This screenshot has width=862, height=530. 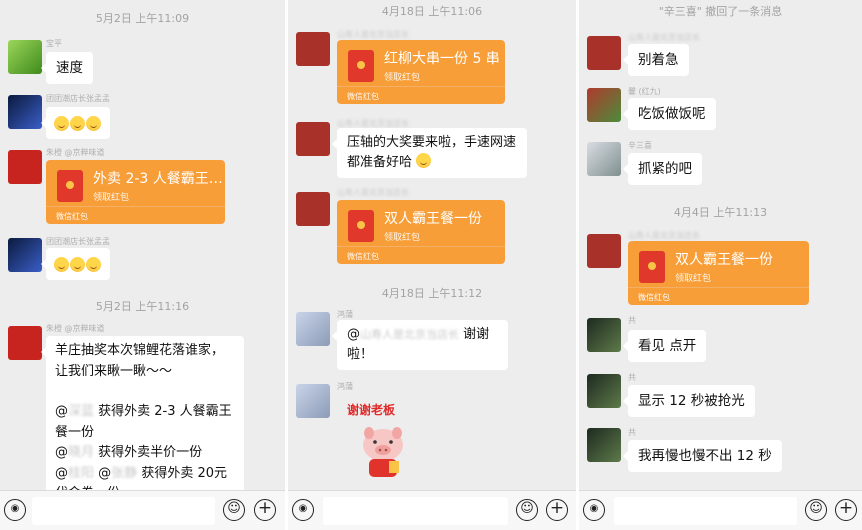 What do you see at coordinates (720, 212) in the screenshot?
I see `timestamp: 4月4日 上午11:13` at bounding box center [720, 212].